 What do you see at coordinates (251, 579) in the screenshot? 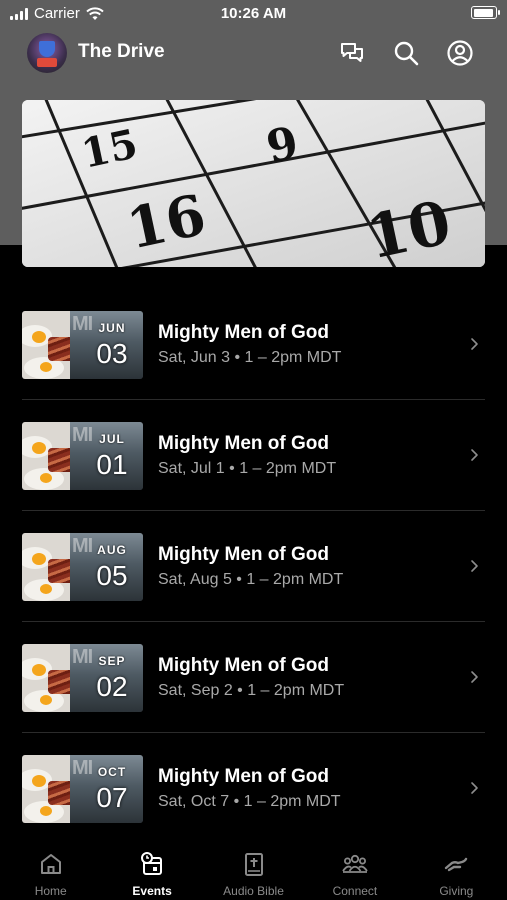
I see `event-datetime: Sat, Aug 5 • 1 – 2pm MDT` at bounding box center [251, 579].